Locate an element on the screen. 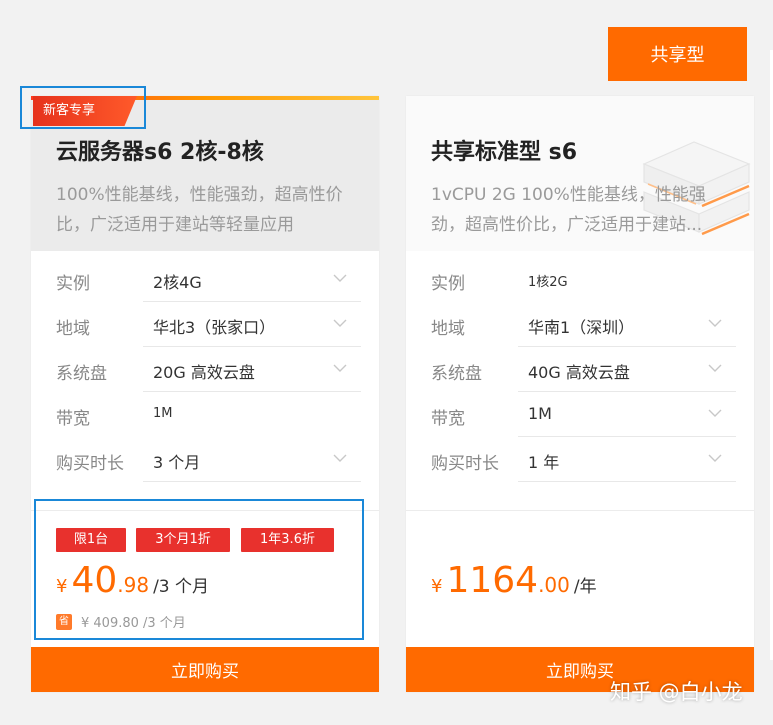  badge-highlight-frame is located at coordinates (83, 107).